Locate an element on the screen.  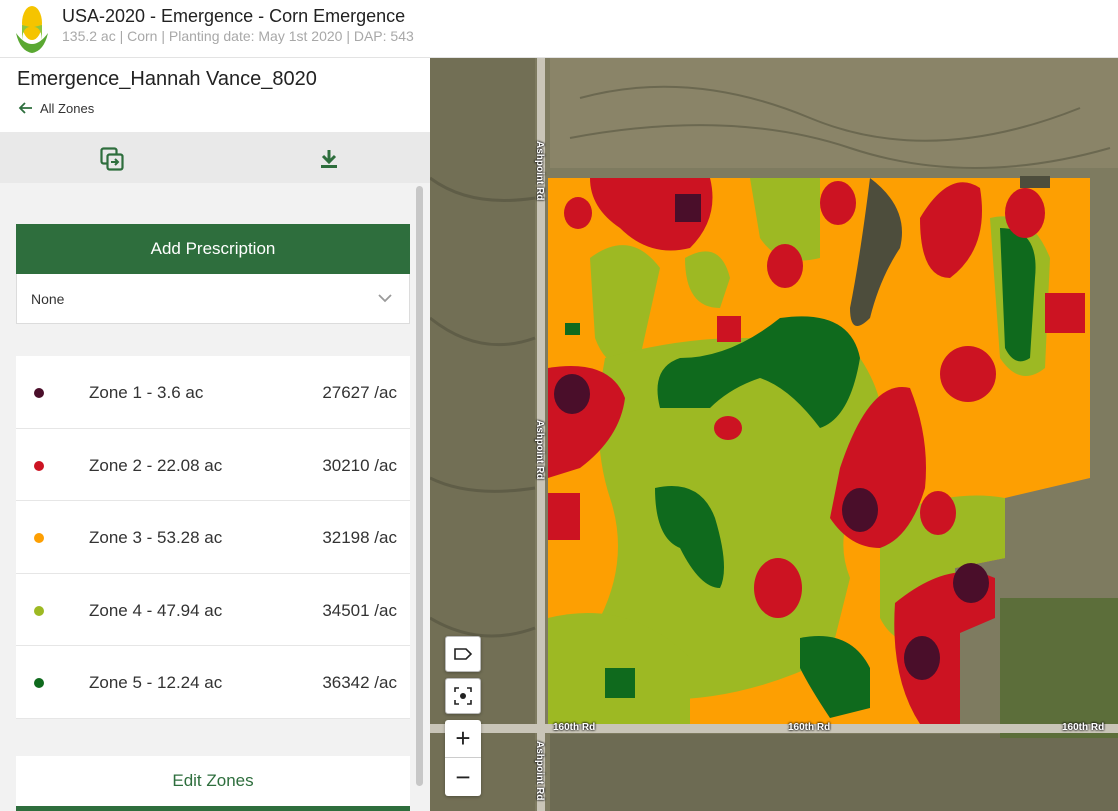
download-icon is located at coordinates (329, 159).